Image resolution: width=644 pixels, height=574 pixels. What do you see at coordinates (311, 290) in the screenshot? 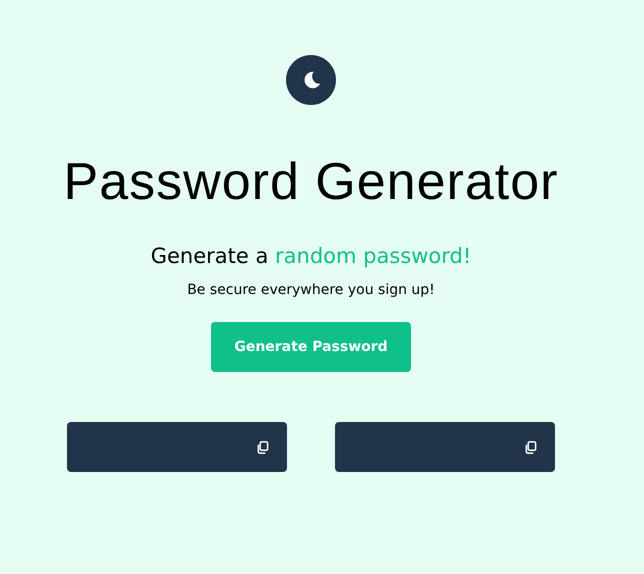
I see `tagline-text: Be secure everywhere you sign up!` at bounding box center [311, 290].